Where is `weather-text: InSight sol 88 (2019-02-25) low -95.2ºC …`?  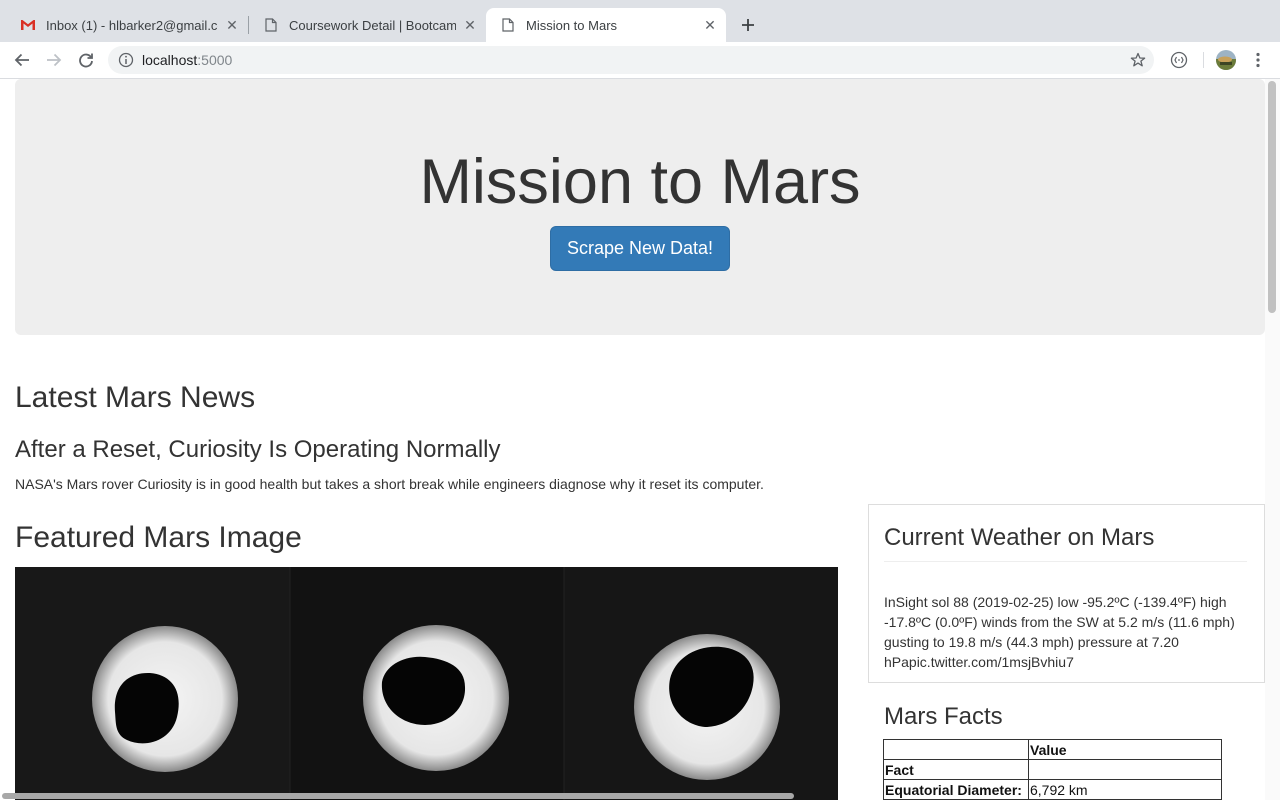 weather-text: InSight sol 88 (2019-02-25) low -95.2ºC … is located at coordinates (1059, 632).